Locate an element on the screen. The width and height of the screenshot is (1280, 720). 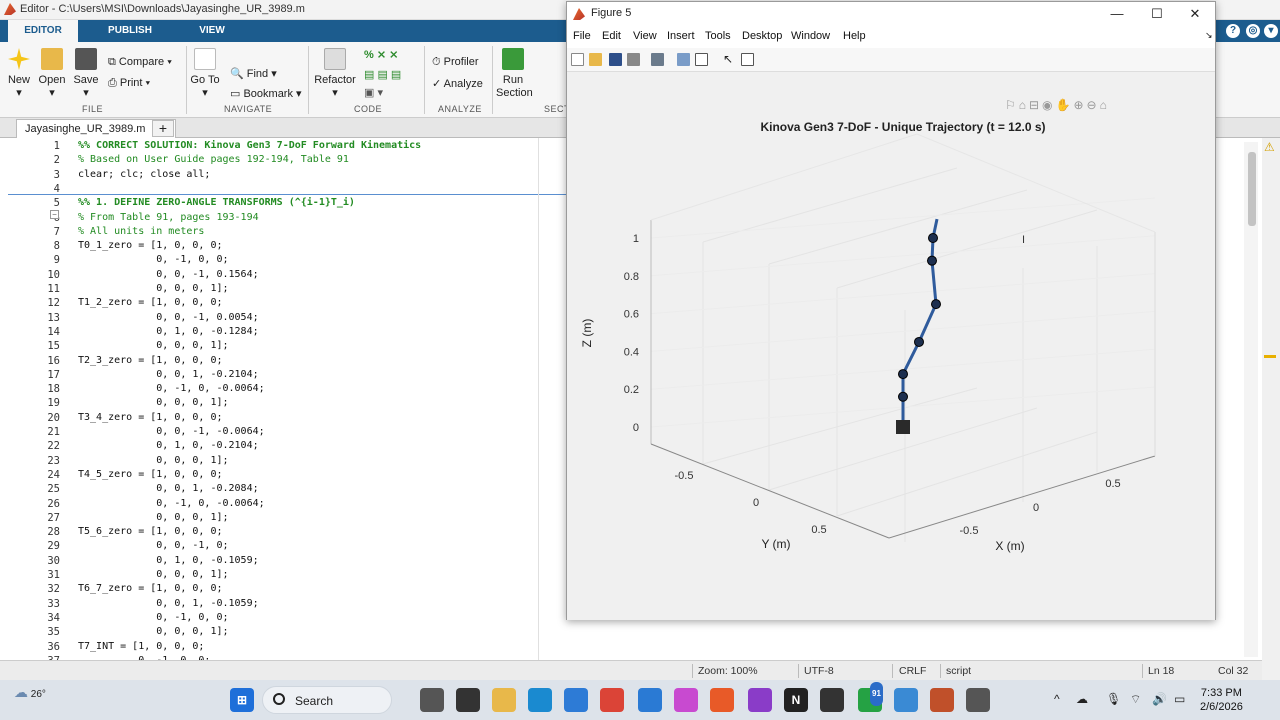
code-line: T6_7_zero = [1, 0, 0, 0; is located at coordinates (150, 588).